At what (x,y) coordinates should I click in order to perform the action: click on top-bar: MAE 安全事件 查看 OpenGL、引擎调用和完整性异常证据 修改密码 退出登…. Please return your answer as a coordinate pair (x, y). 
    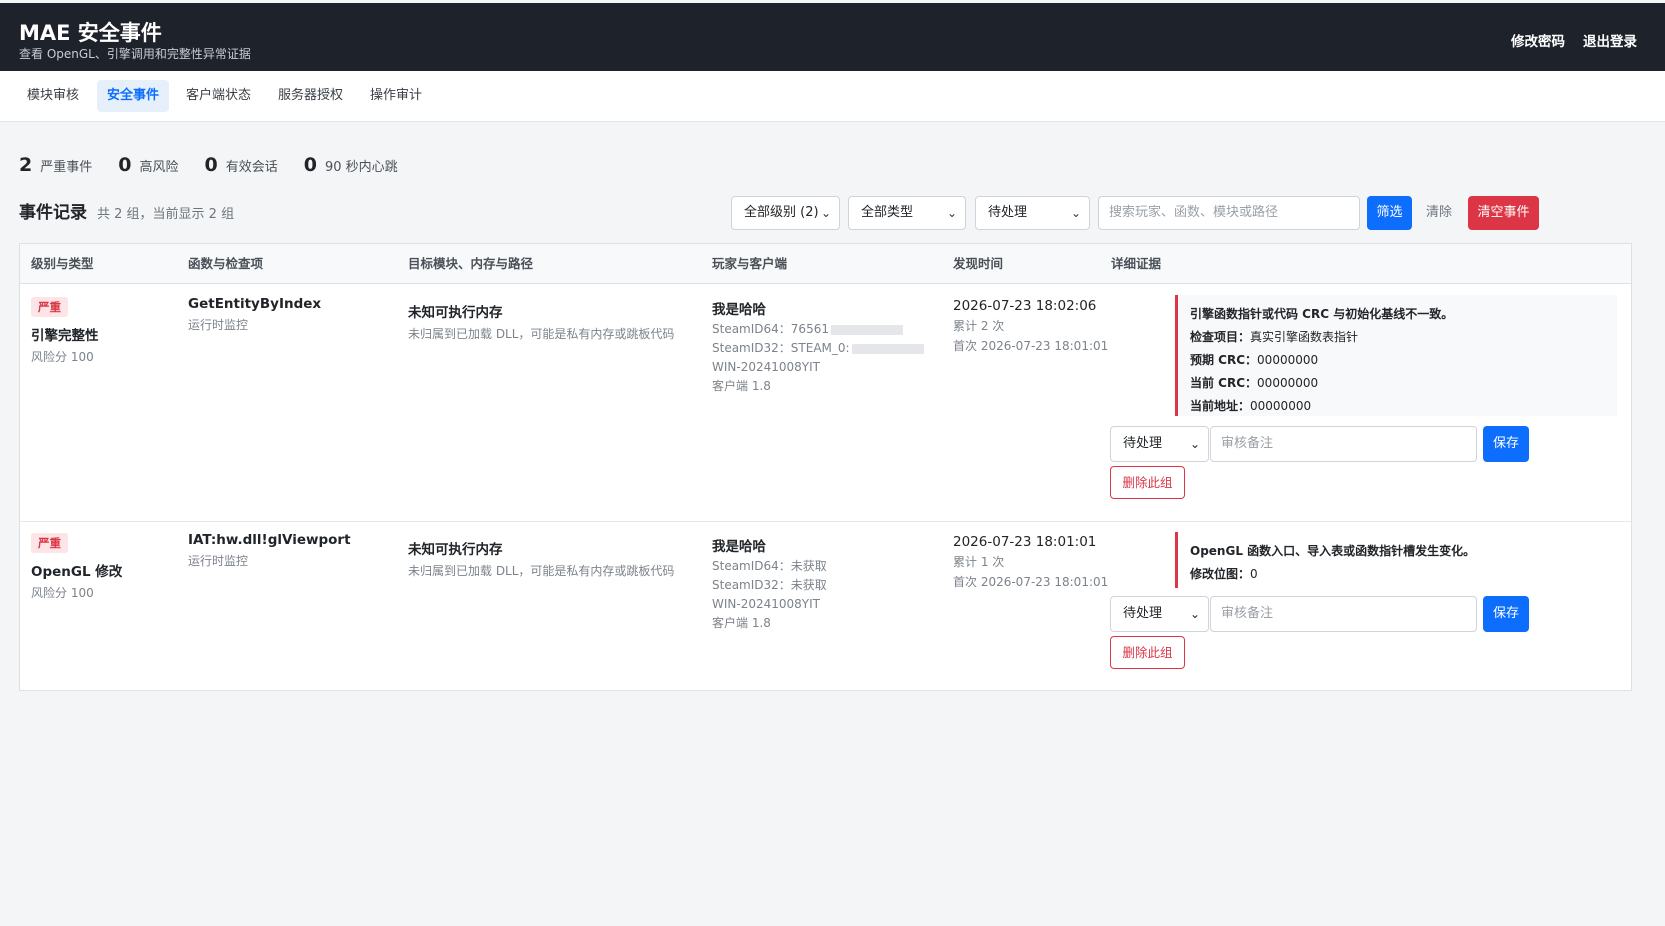
    Looking at the image, I should click on (832, 37).